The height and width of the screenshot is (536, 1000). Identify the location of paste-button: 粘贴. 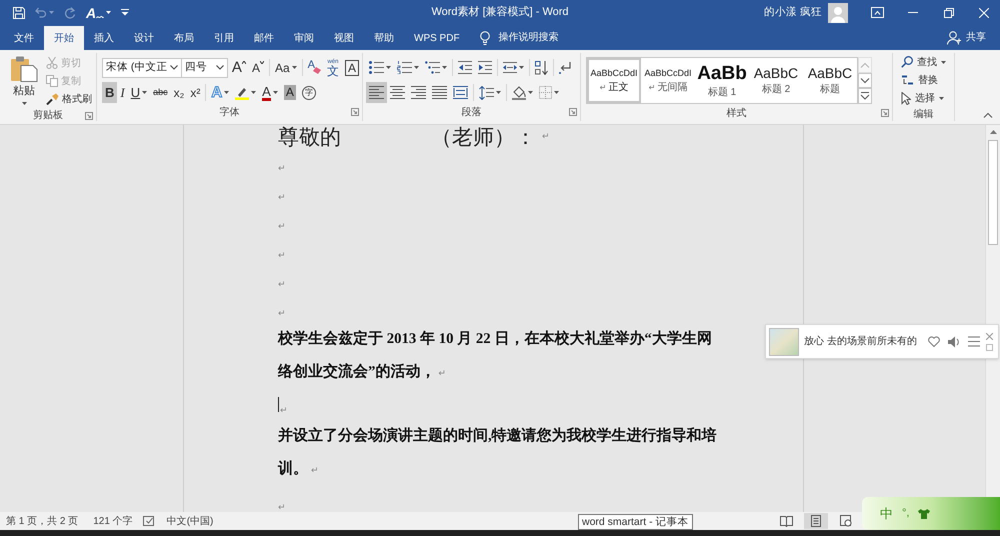
(24, 80).